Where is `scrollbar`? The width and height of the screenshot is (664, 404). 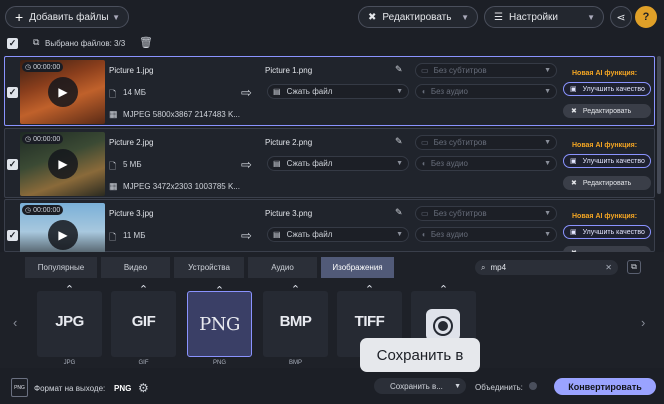
scrollbar is located at coordinates (659, 125).